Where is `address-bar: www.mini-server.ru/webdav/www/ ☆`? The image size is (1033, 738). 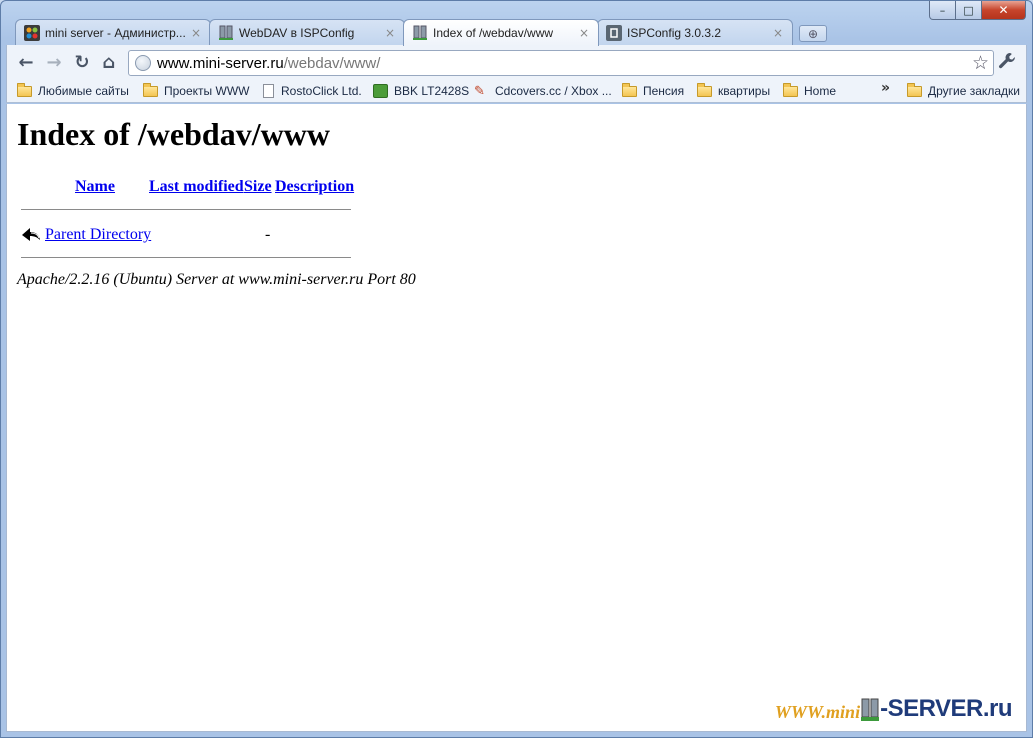 address-bar: www.mini-server.ru/webdav/www/ ☆ is located at coordinates (561, 63).